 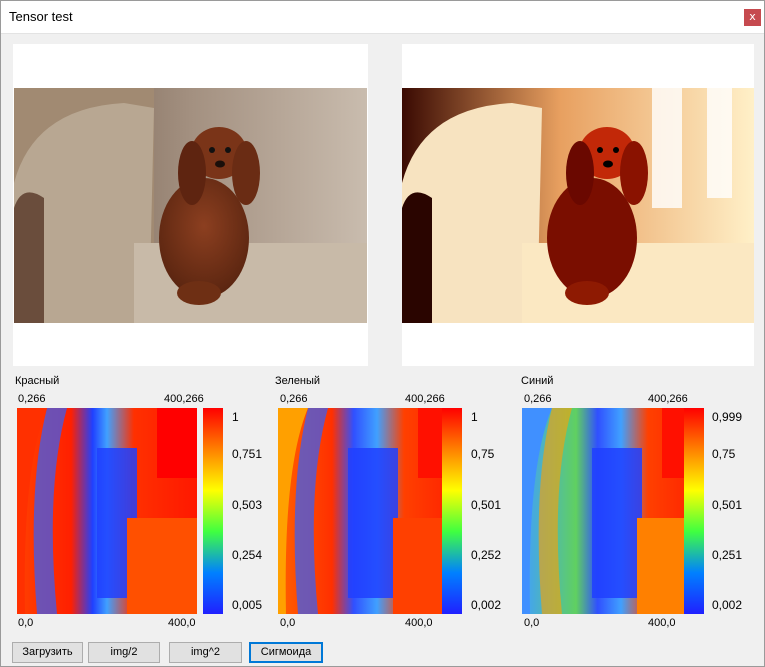 What do you see at coordinates (727, 555) in the screenshot?
I see `colorbar-tick-blue-3: 0,251` at bounding box center [727, 555].